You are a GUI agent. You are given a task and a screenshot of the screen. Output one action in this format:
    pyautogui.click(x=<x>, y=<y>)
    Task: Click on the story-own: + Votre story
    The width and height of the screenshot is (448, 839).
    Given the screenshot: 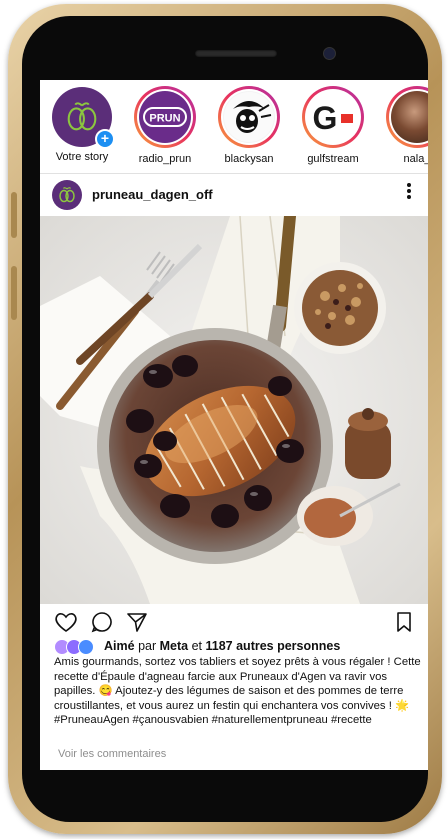 What is the action you would take?
    pyautogui.click(x=82, y=124)
    